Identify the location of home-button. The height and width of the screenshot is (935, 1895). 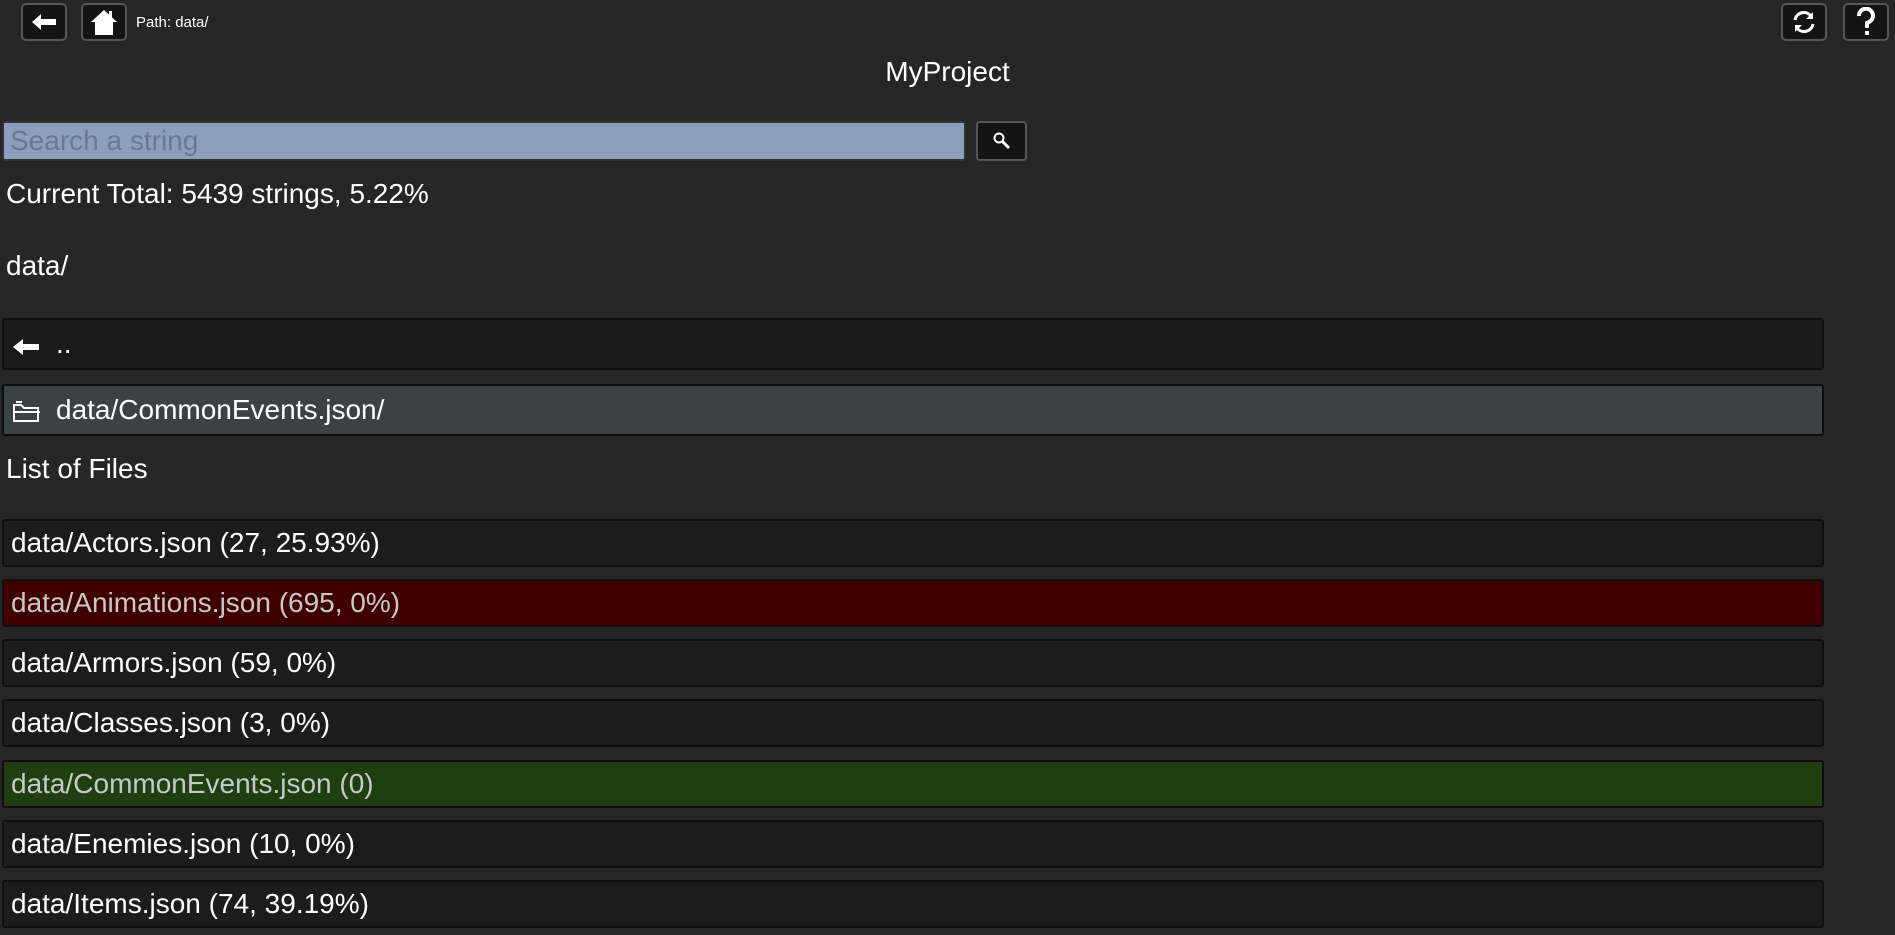
(104, 22).